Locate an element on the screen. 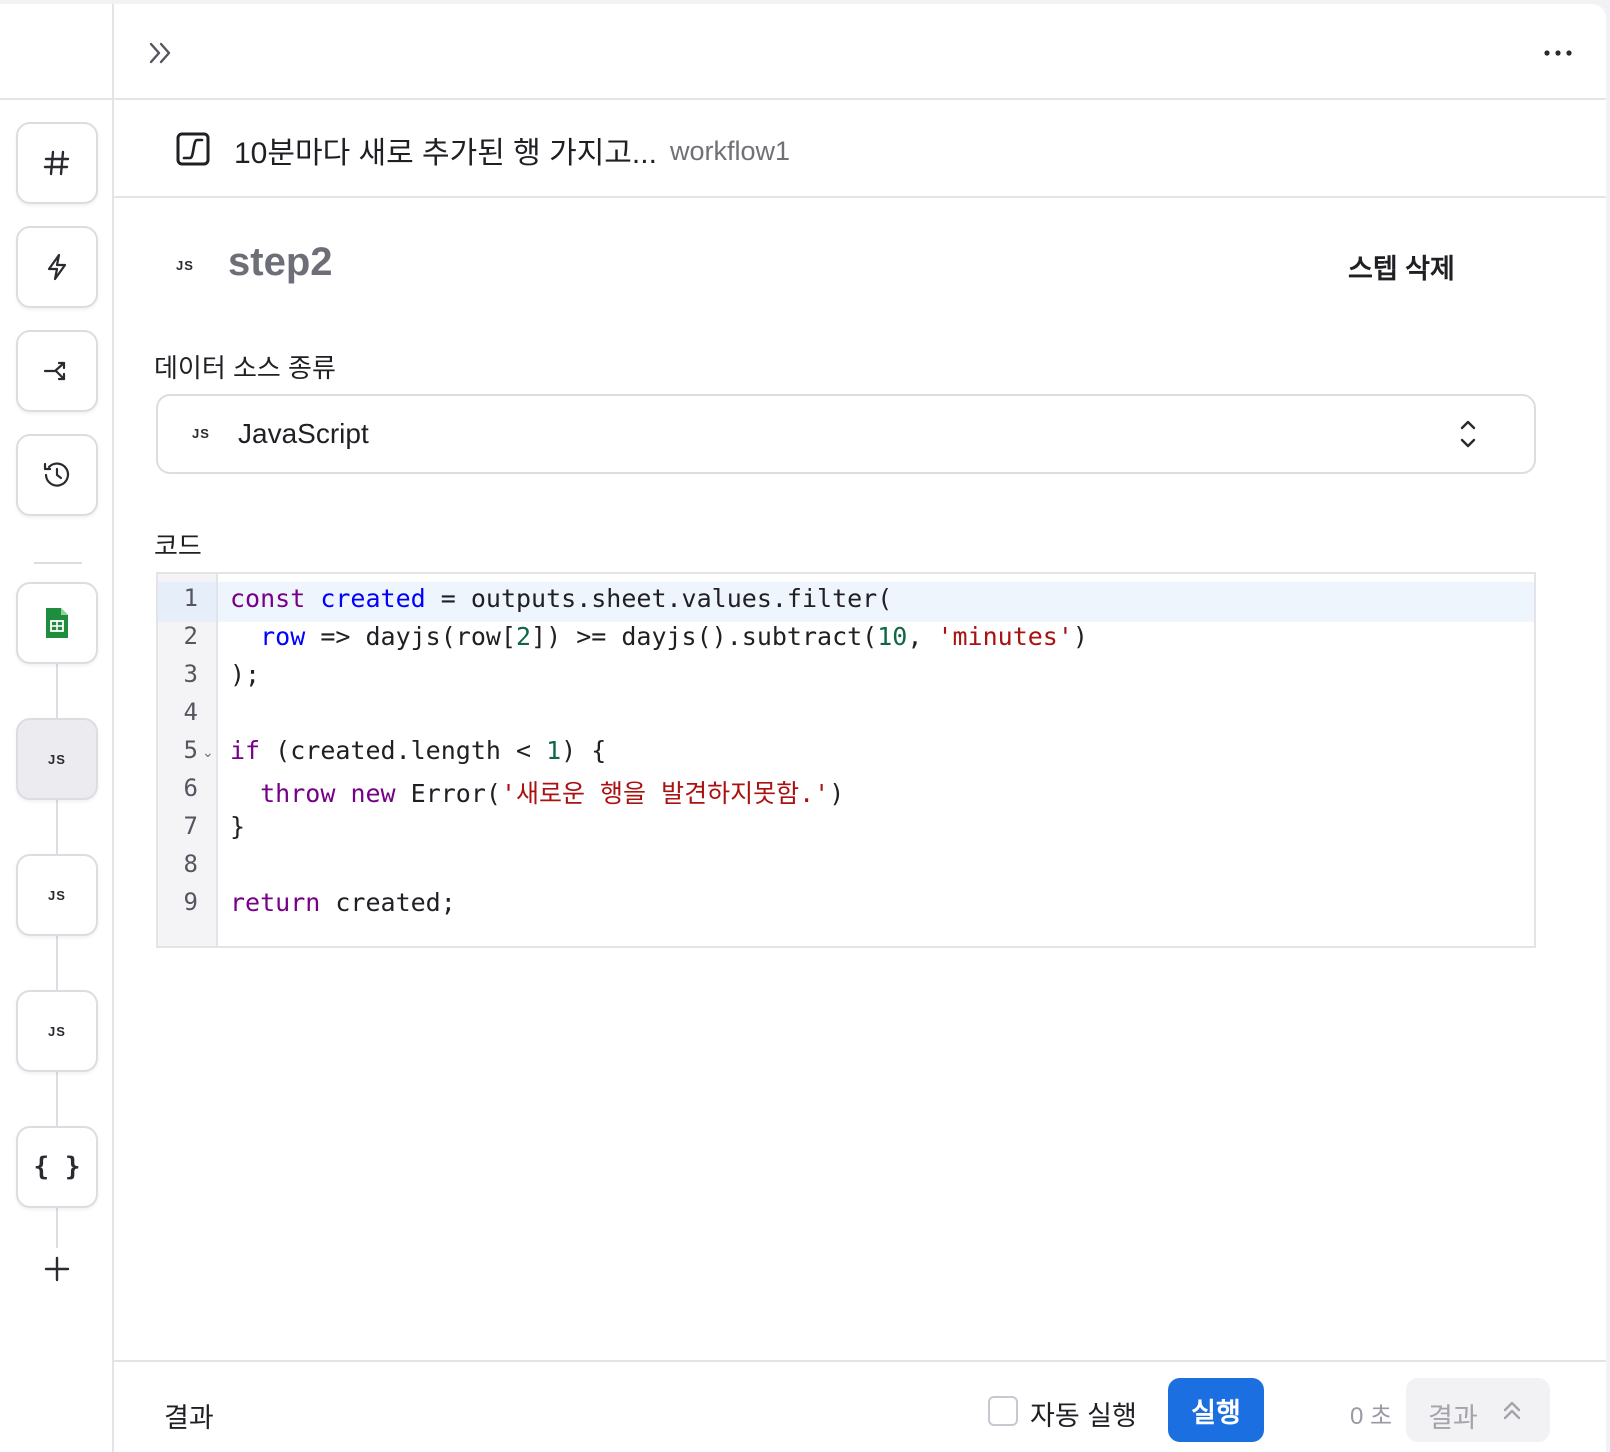 The width and height of the screenshot is (1610, 1452). delete-step-button: 스텝 삭제 is located at coordinates (1401, 266).